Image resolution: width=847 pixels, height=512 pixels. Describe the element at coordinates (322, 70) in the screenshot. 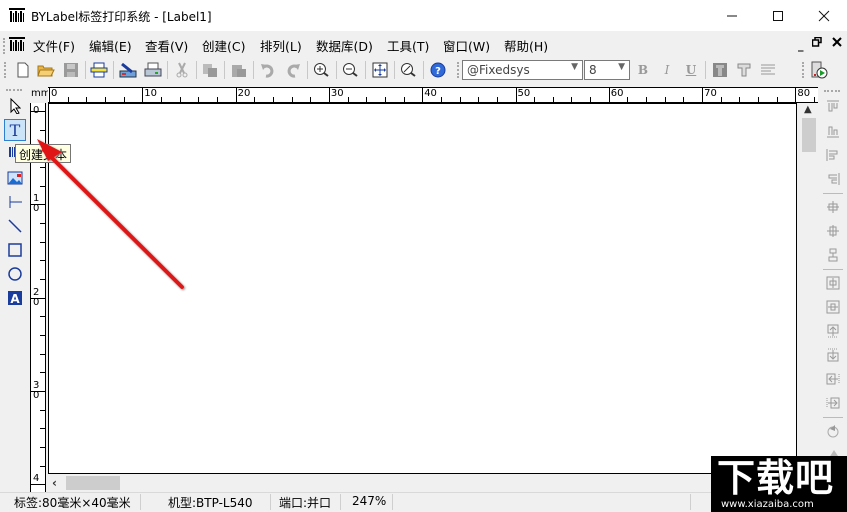

I see `zoom-in-button` at that location.